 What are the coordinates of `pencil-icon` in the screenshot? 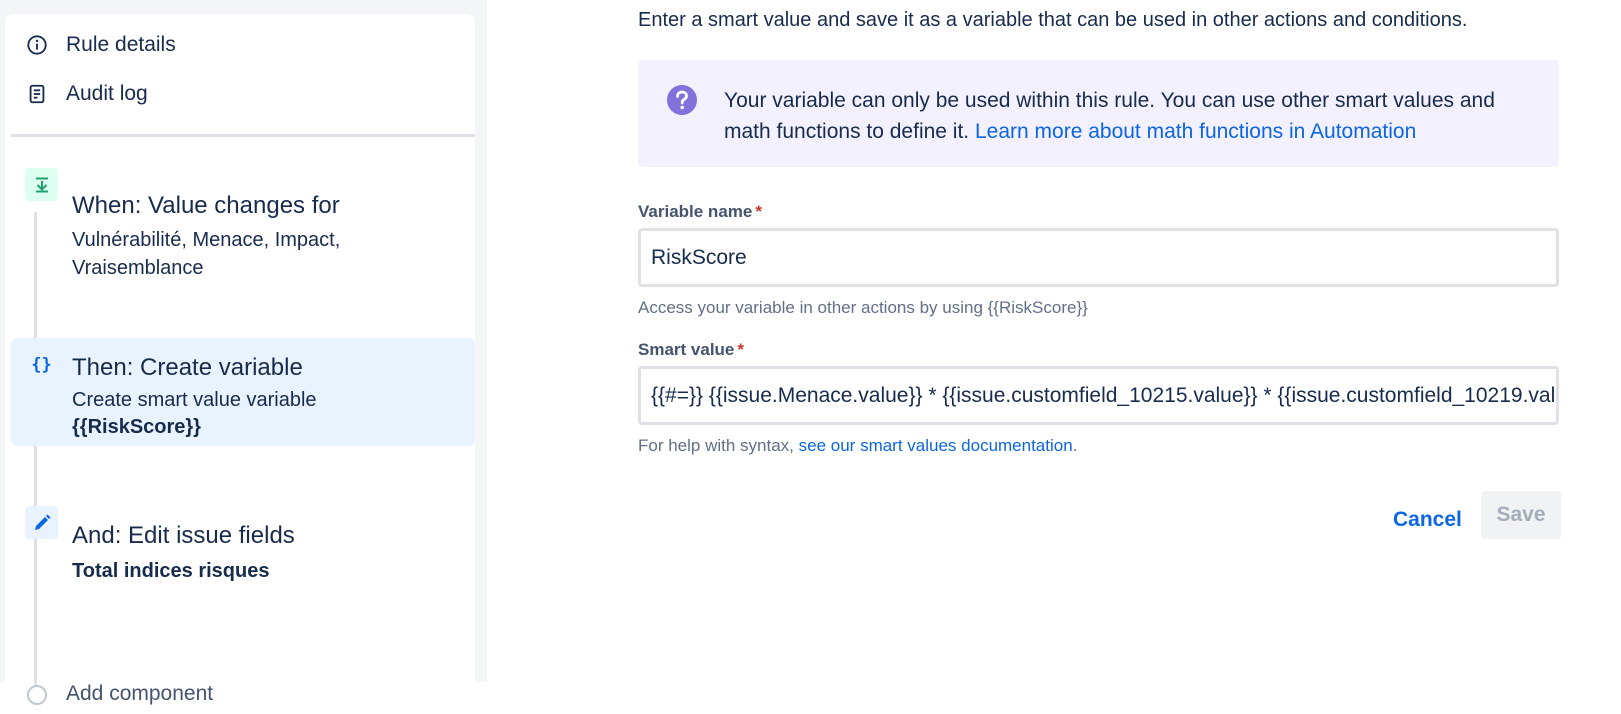 It's located at (41, 522).